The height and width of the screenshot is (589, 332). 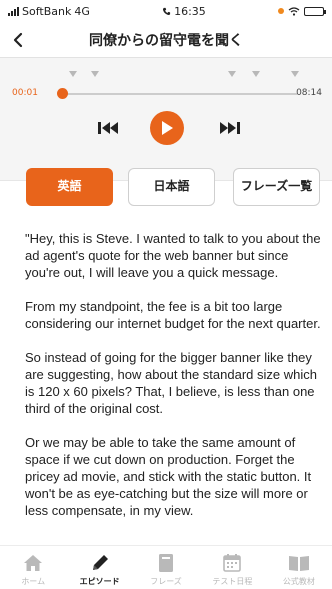 What do you see at coordinates (25, 93) in the screenshot?
I see `current-time: 00:01` at bounding box center [25, 93].